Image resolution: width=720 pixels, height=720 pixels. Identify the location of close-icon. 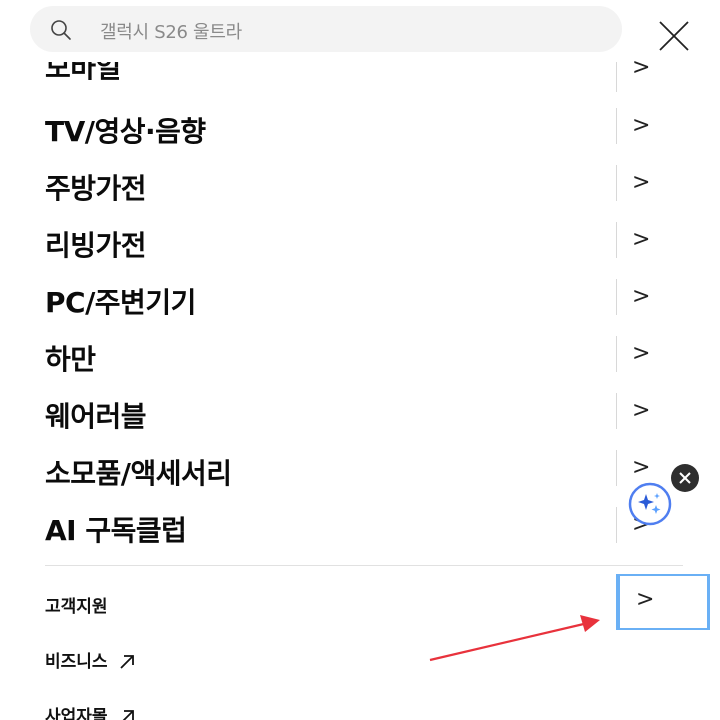
(685, 478).